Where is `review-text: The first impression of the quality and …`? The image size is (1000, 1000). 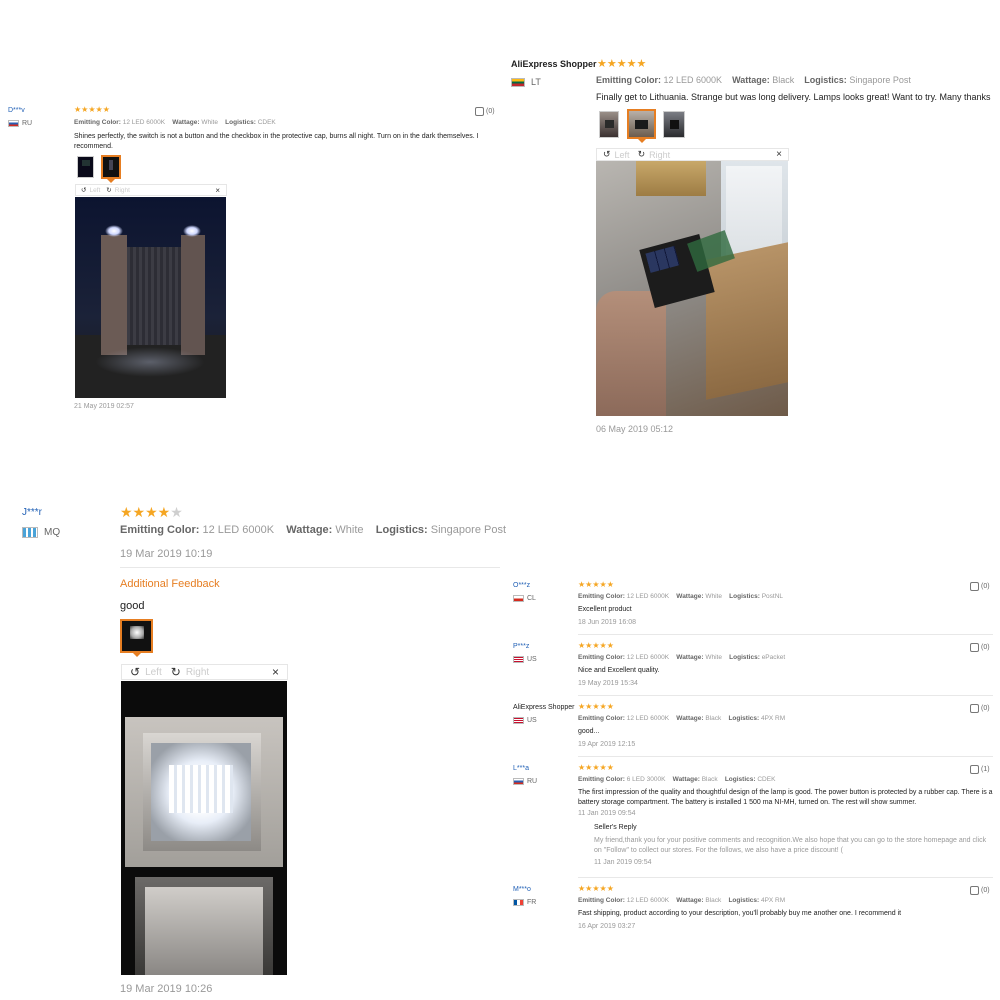 review-text: The first impression of the quality and … is located at coordinates (785, 797).